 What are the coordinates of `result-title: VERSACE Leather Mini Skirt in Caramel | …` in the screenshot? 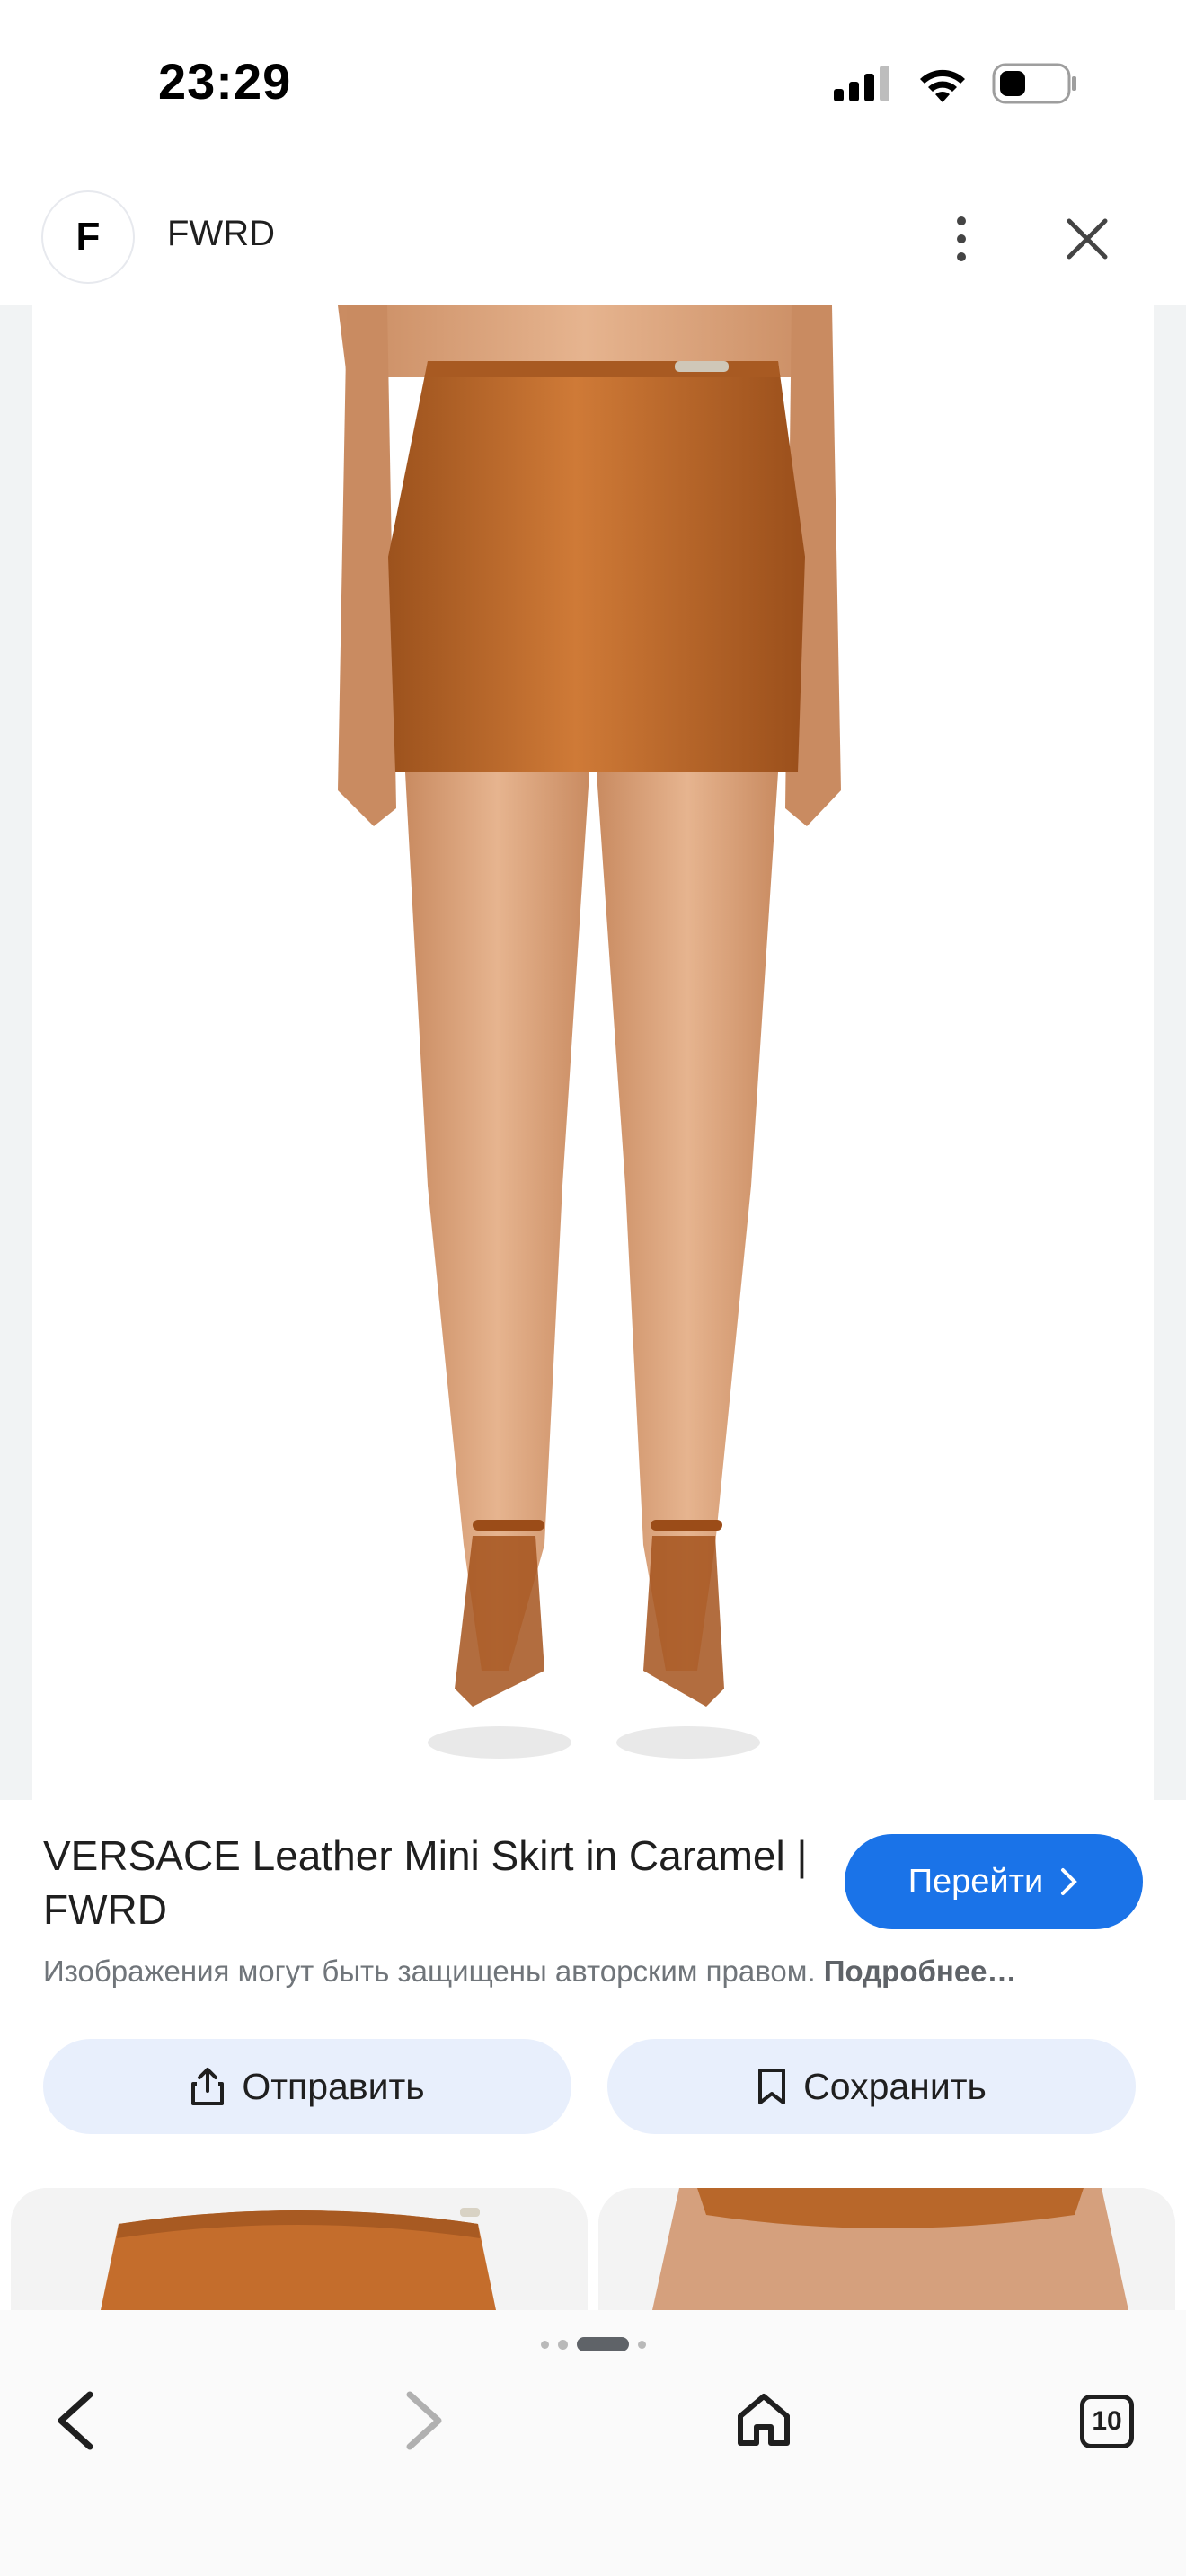 It's located at (438, 1882).